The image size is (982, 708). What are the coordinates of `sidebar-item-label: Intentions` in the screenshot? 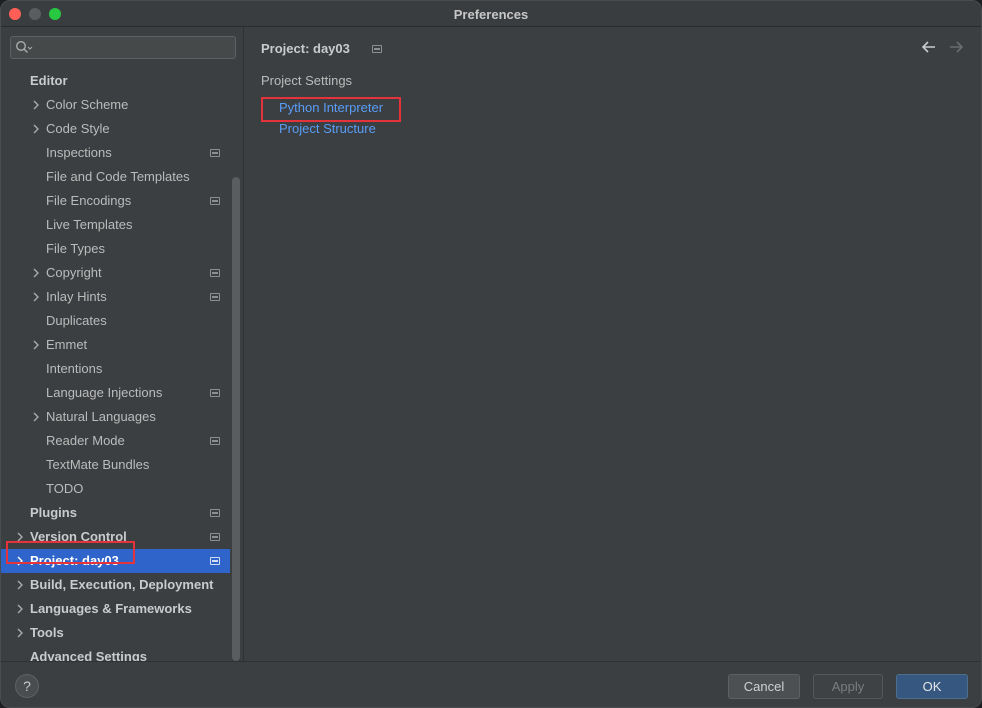 It's located at (74, 368).